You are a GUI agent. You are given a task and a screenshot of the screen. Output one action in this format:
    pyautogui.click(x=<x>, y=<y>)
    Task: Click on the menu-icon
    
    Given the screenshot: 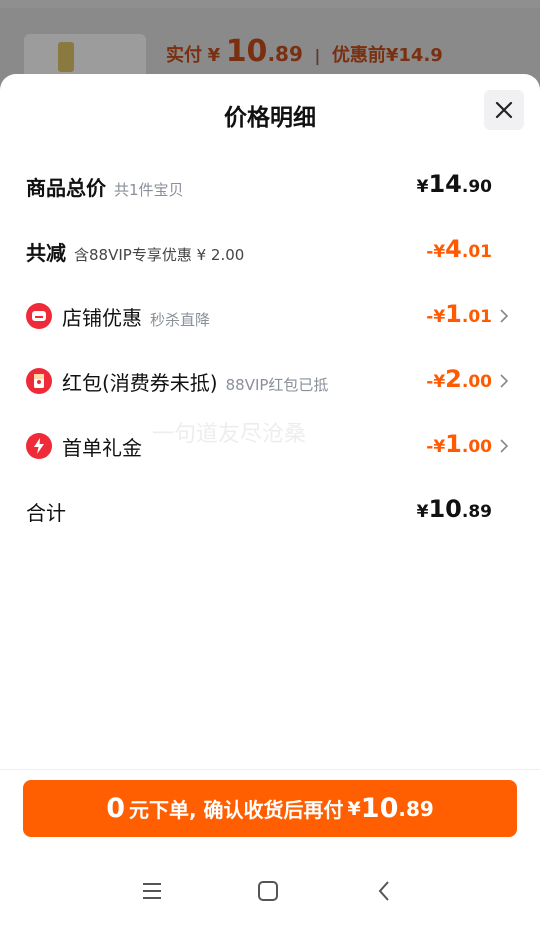 What is the action you would take?
    pyautogui.click(x=152, y=891)
    